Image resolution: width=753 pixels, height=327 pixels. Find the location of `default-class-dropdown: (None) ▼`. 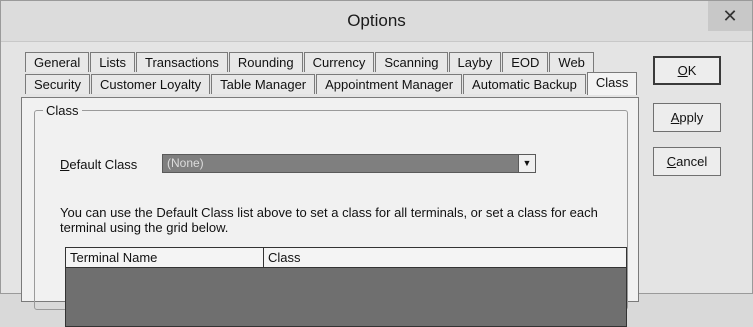

default-class-dropdown: (None) ▼ is located at coordinates (349, 163).